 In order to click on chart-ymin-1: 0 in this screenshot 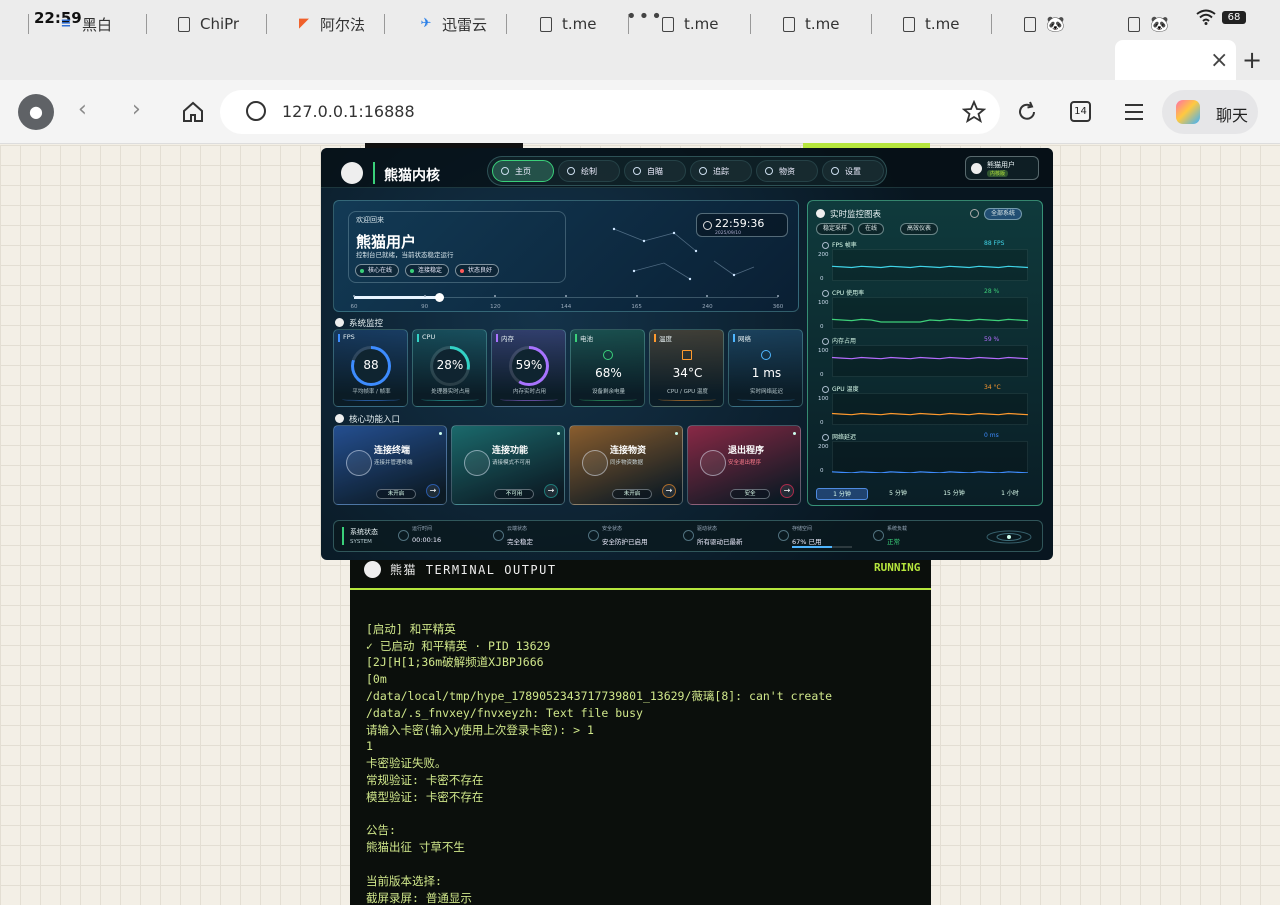, I will do `click(822, 327)`.